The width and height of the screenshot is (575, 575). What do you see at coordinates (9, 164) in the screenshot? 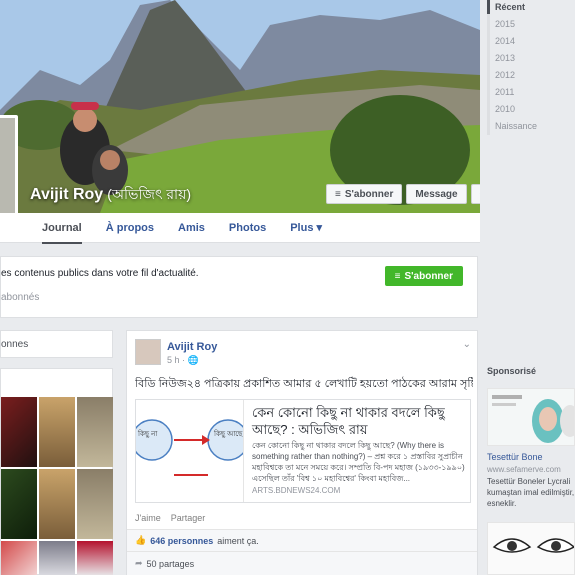
I see `profile-picture` at bounding box center [9, 164].